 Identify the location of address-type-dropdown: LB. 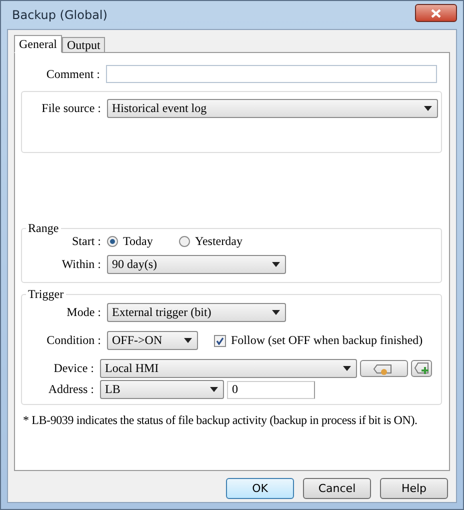
(162, 389).